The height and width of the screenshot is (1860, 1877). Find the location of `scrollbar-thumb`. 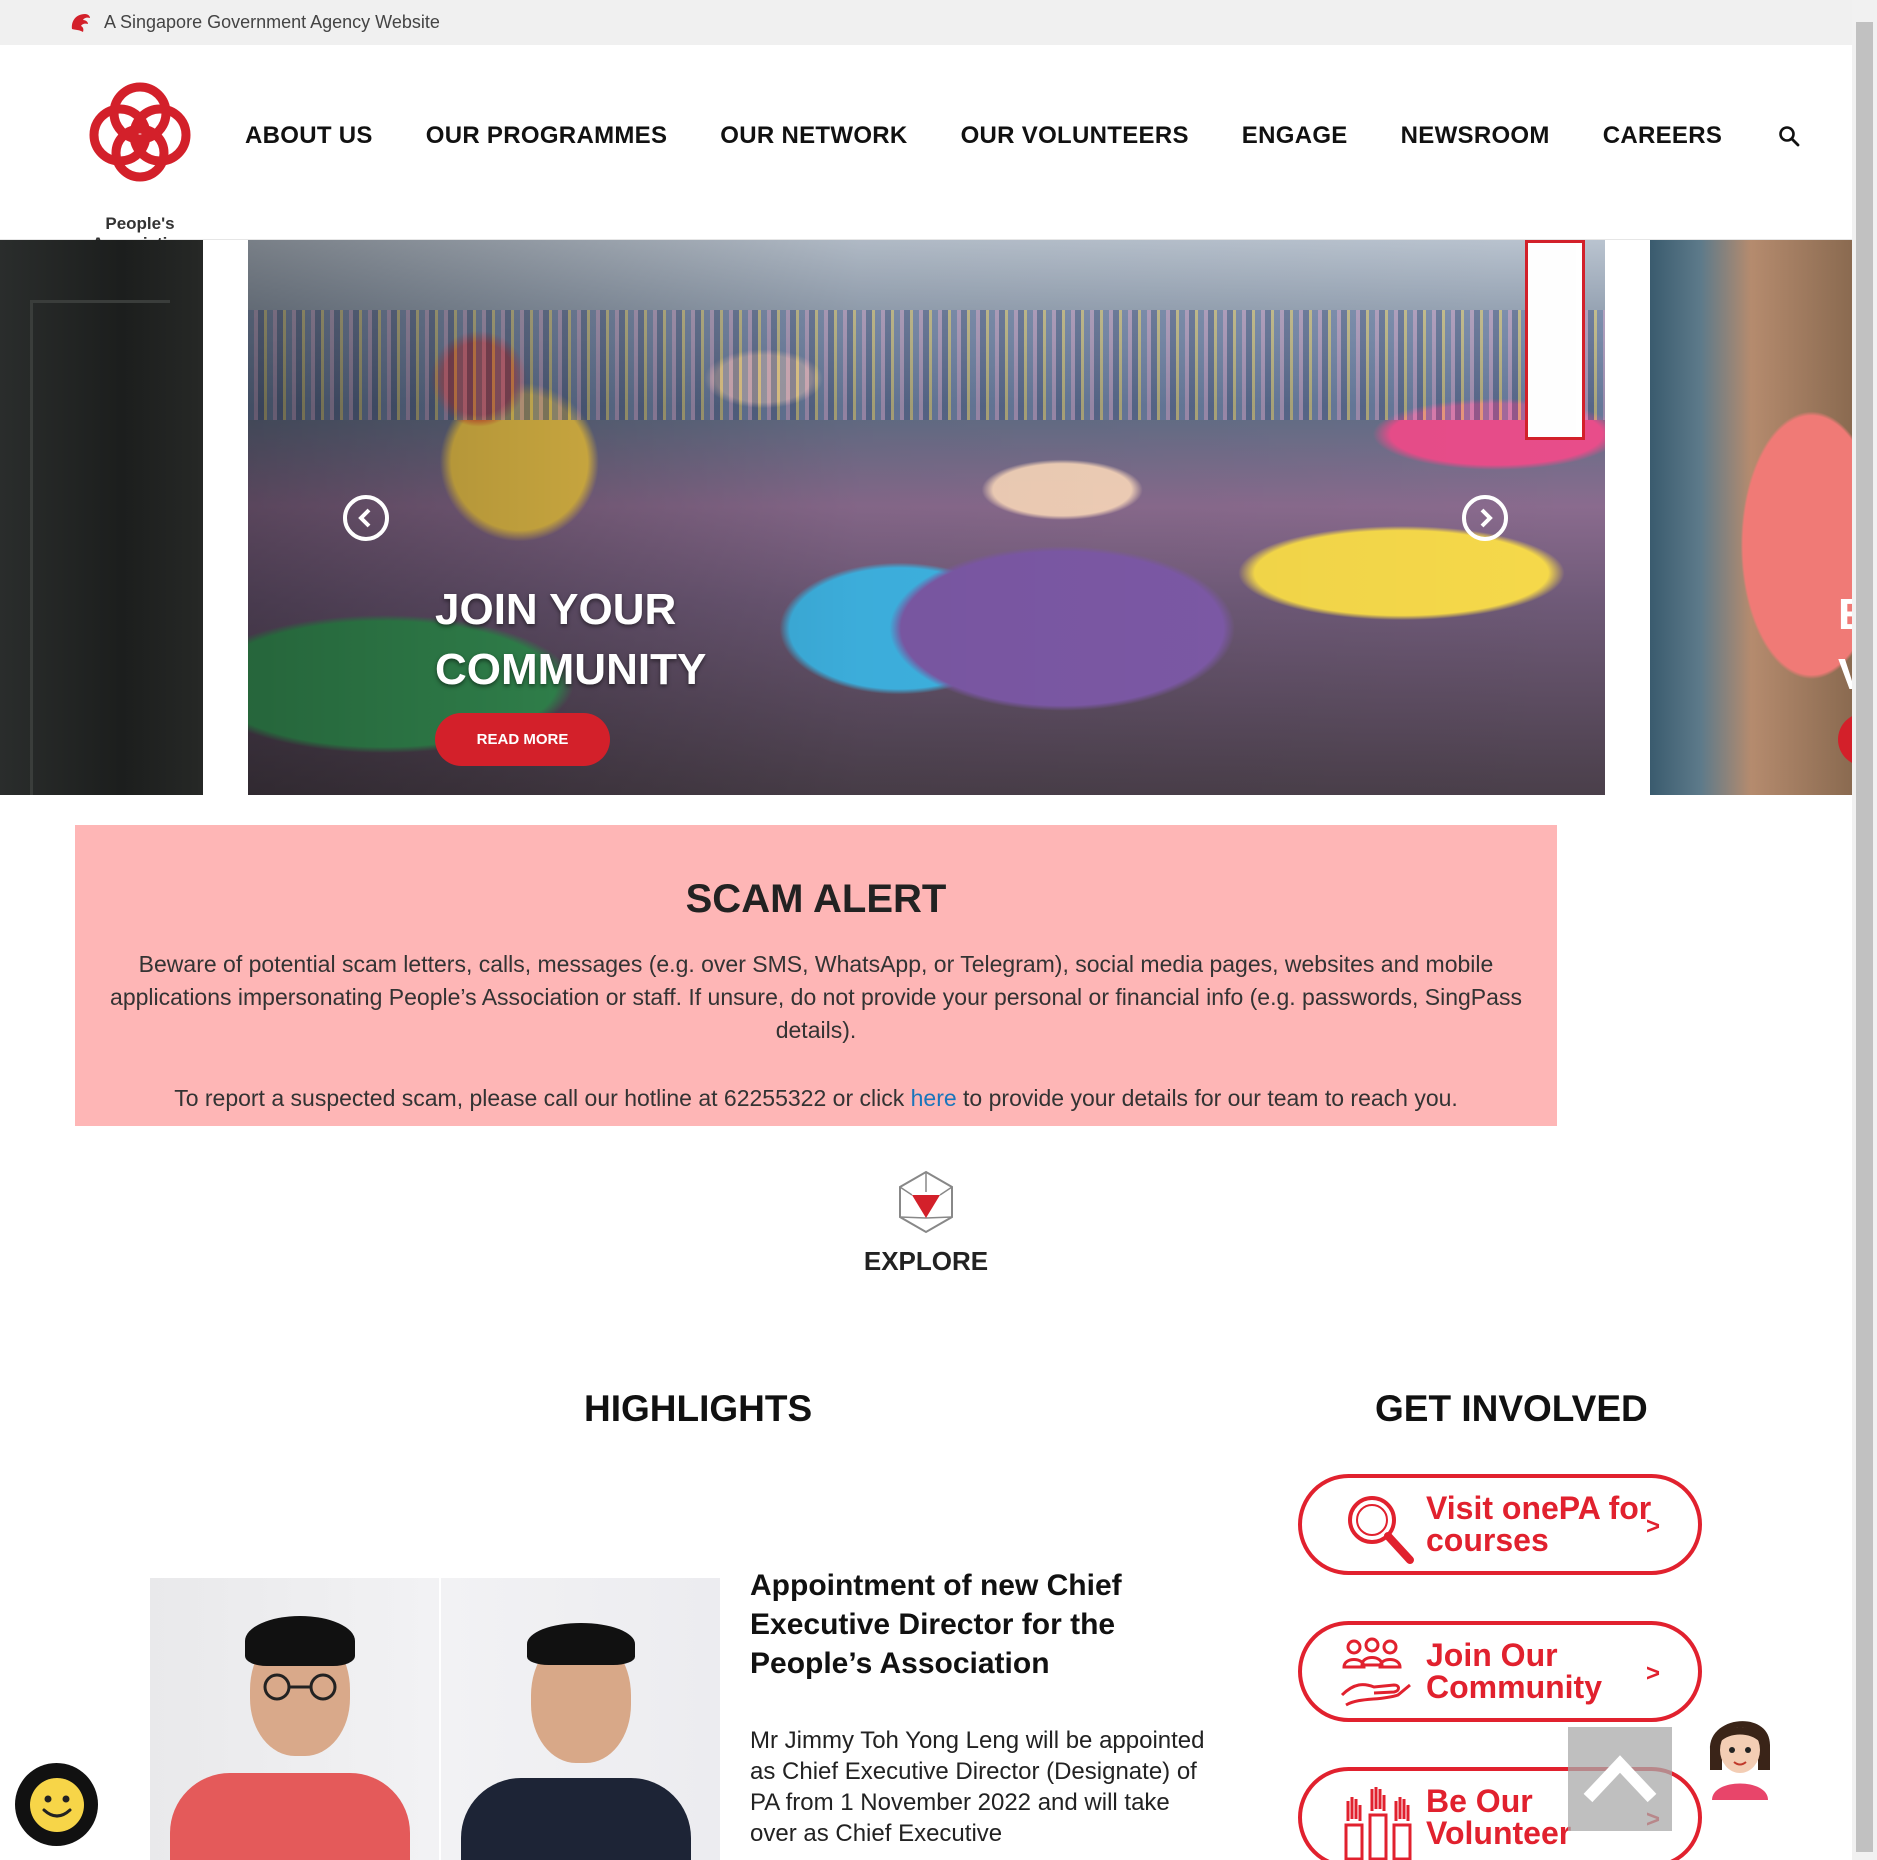

scrollbar-thumb is located at coordinates (1864, 937).